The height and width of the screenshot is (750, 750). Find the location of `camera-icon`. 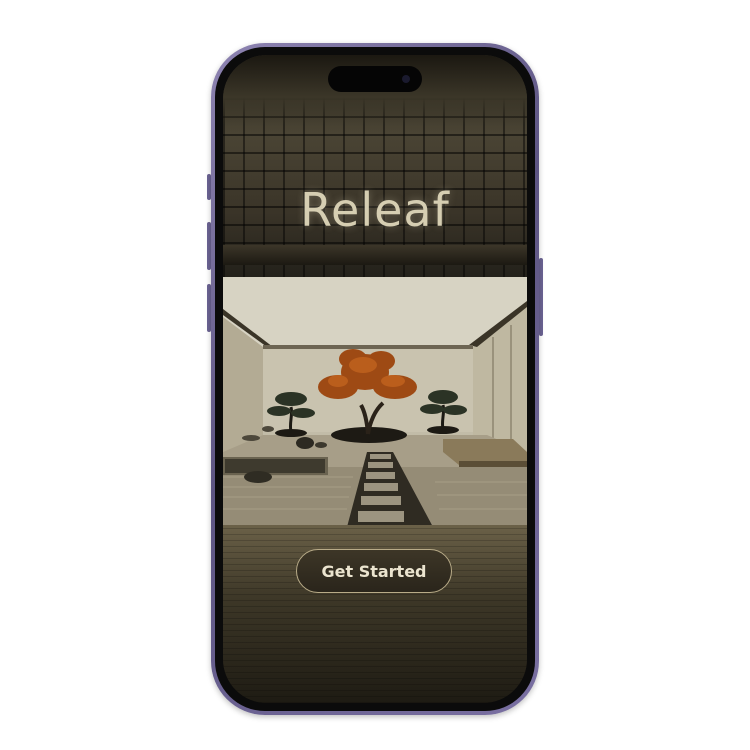

camera-icon is located at coordinates (406, 79).